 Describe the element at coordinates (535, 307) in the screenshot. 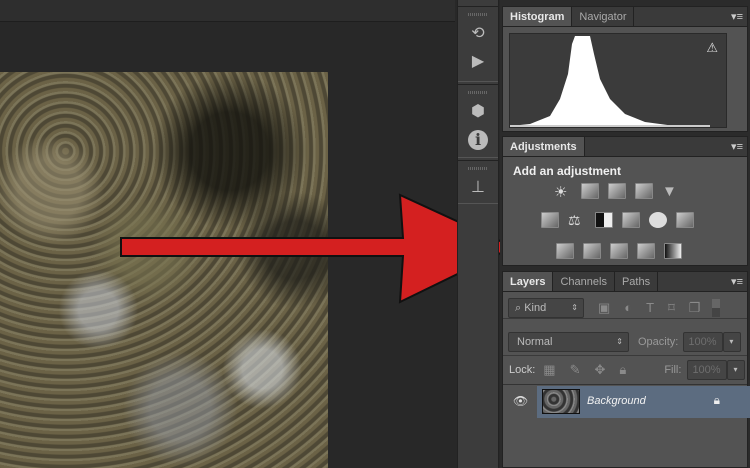

I see `filter-kind-value: Kind` at that location.